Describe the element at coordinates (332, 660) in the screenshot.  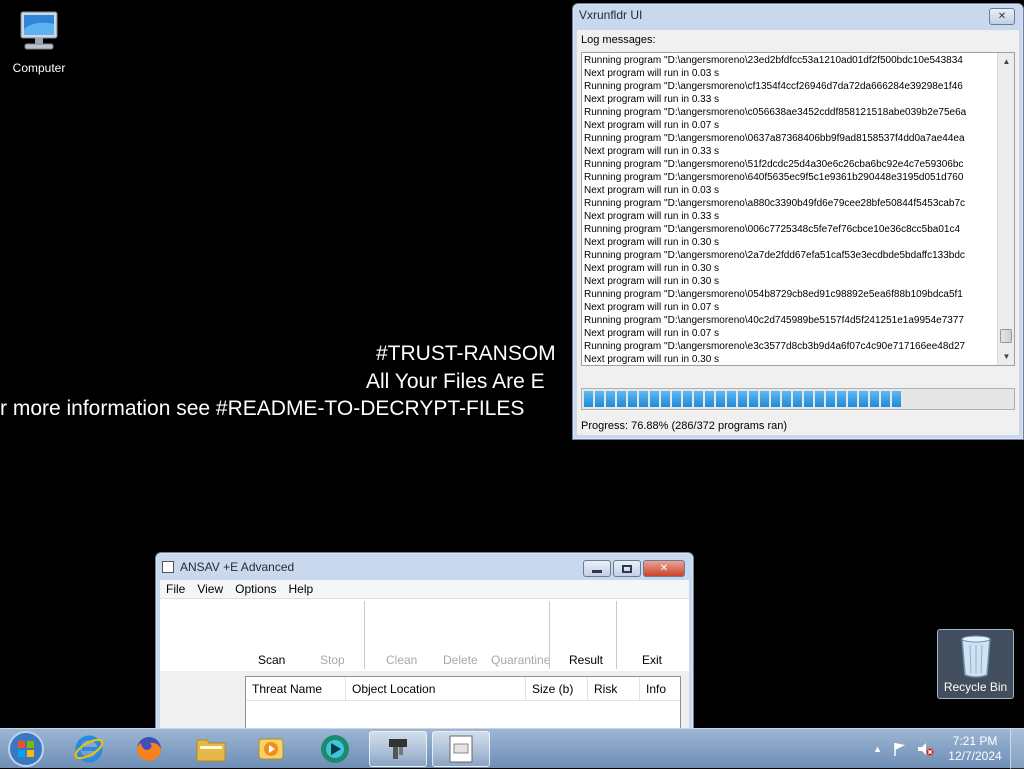
I see `stop-button: Stop` at that location.